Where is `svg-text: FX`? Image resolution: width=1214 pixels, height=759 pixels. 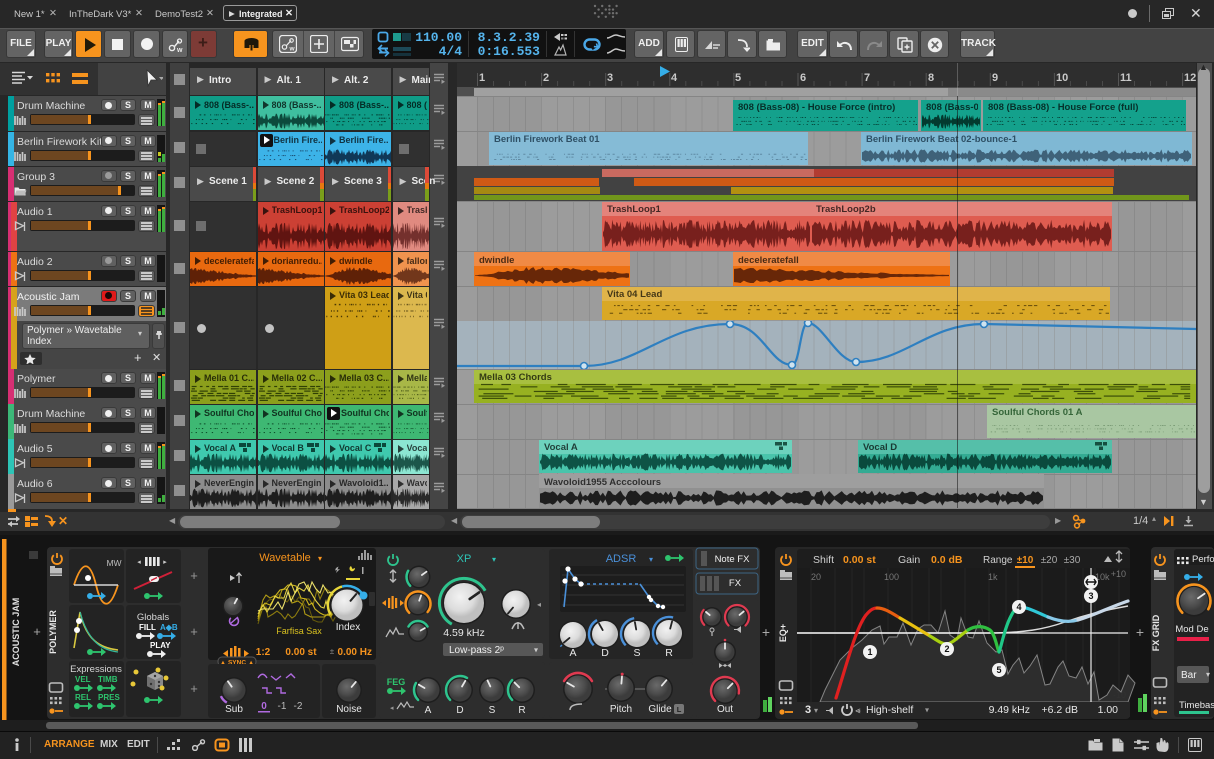 svg-text: FX is located at coordinates (735, 583).